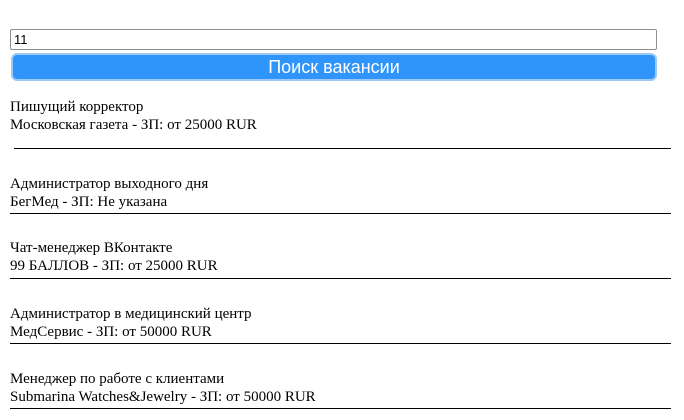 Image resolution: width=684 pixels, height=420 pixels. What do you see at coordinates (89, 202) in the screenshot?
I see `vacancy-employer-salary: БегМед - ЗП: Не указана` at bounding box center [89, 202].